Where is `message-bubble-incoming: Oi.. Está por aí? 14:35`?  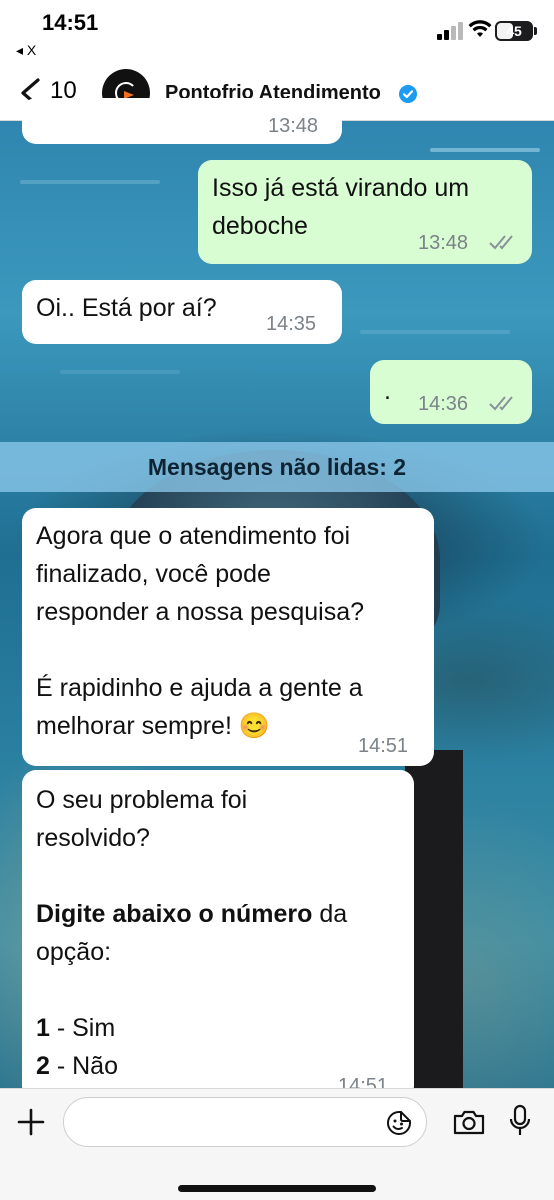 message-bubble-incoming: Oi.. Está por aí? 14:35 is located at coordinates (182, 312).